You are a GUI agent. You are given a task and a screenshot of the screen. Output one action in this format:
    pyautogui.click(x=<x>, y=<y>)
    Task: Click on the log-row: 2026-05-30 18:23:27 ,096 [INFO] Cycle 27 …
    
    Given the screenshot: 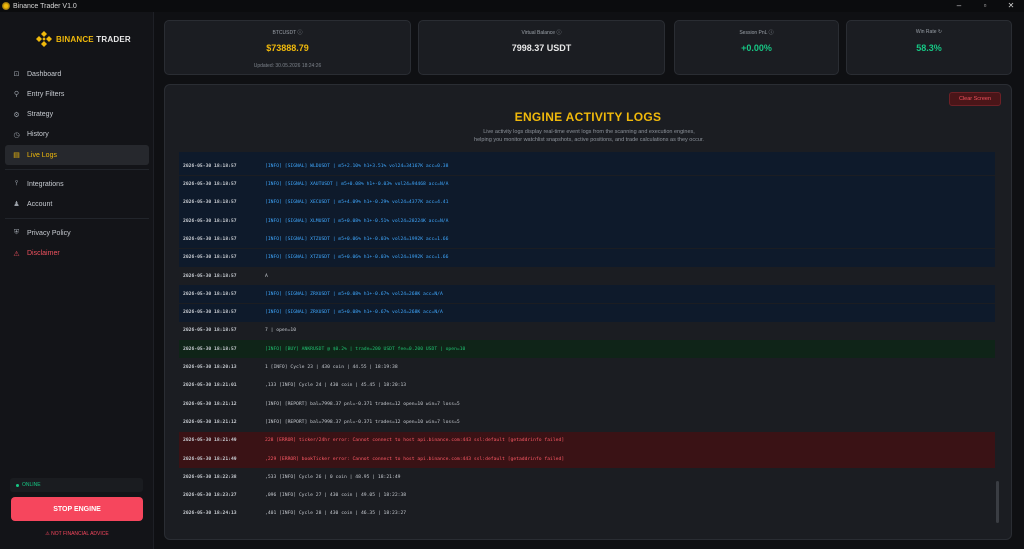 What is the action you would take?
    pyautogui.click(x=587, y=496)
    